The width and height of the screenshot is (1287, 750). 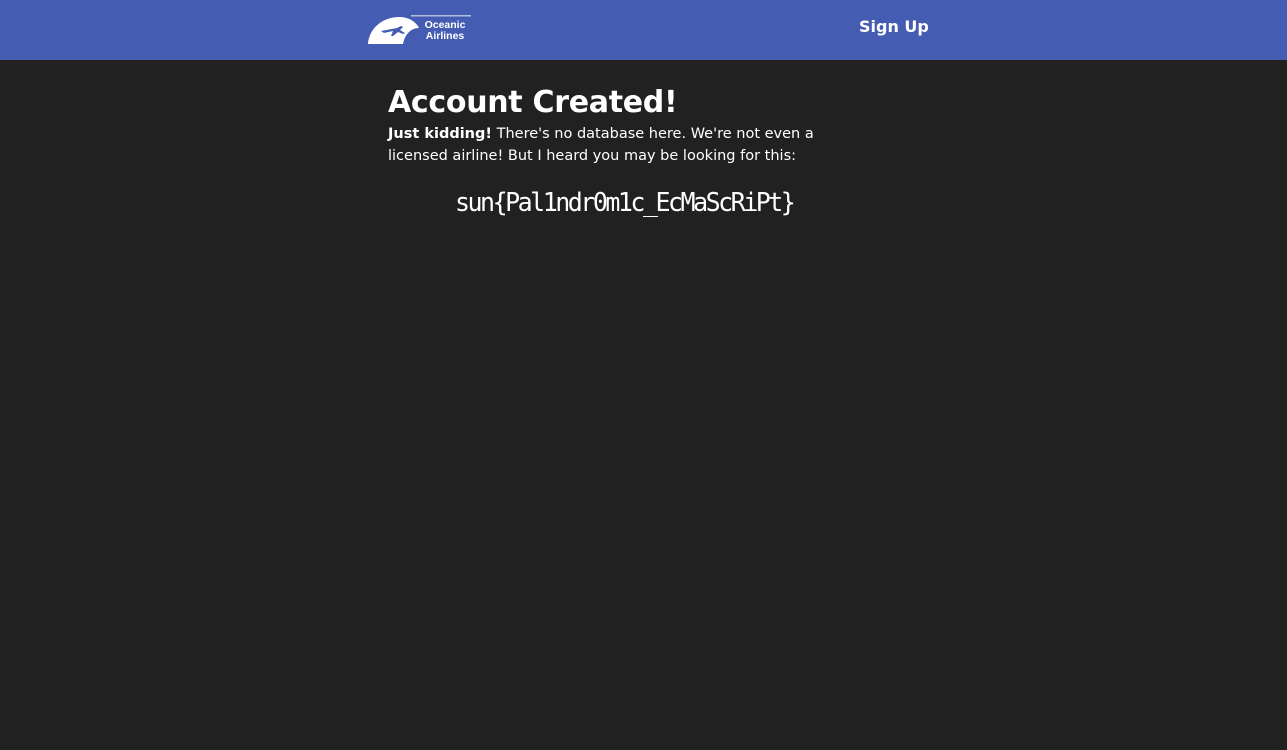 What do you see at coordinates (894, 27) in the screenshot?
I see `sign-up-link: Sign Up` at bounding box center [894, 27].